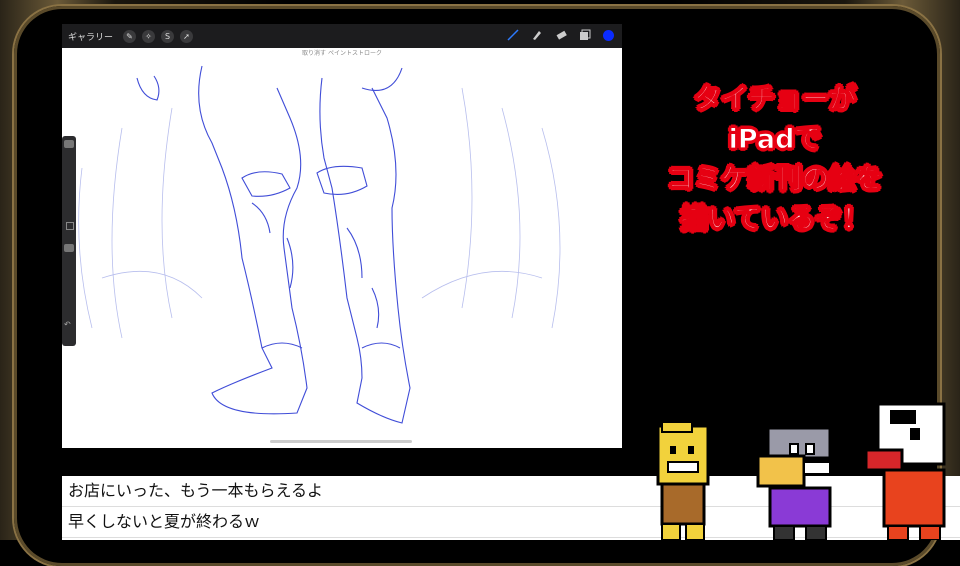 The image size is (960, 566). Describe the element at coordinates (70, 226) in the screenshot. I see `modify-button` at that location.